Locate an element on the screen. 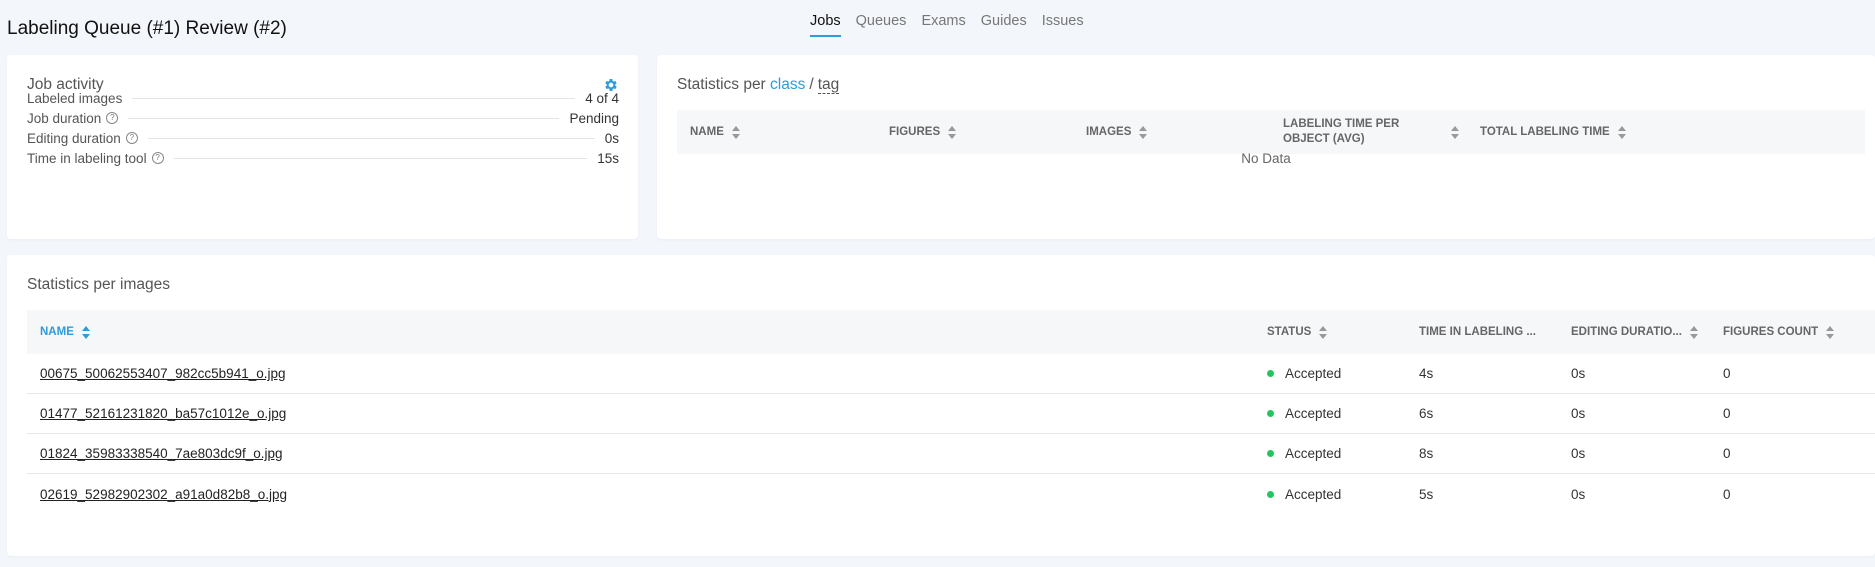 The height and width of the screenshot is (567, 1875). activity-label: Time in labeling tool is located at coordinates (87, 158).